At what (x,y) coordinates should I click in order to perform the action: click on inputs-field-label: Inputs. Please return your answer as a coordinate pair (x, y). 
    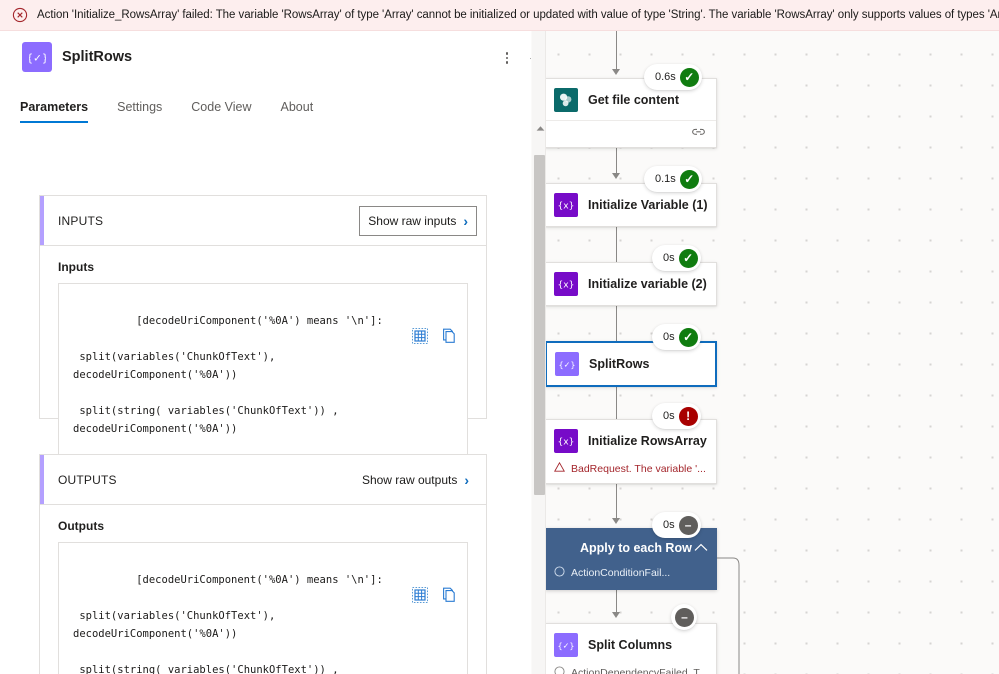
    Looking at the image, I should click on (76, 267).